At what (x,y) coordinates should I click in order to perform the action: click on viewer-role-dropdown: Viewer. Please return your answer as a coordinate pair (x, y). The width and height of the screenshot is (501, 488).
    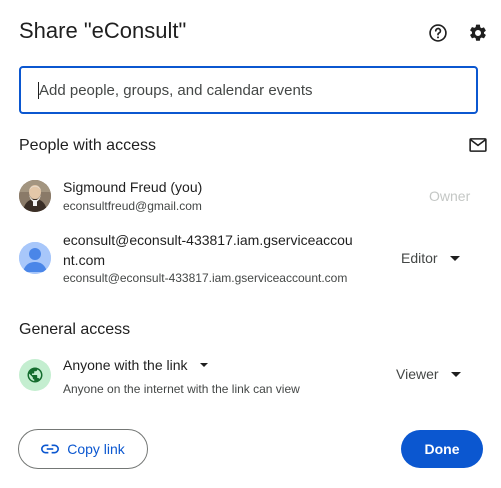
    Looking at the image, I should click on (428, 374).